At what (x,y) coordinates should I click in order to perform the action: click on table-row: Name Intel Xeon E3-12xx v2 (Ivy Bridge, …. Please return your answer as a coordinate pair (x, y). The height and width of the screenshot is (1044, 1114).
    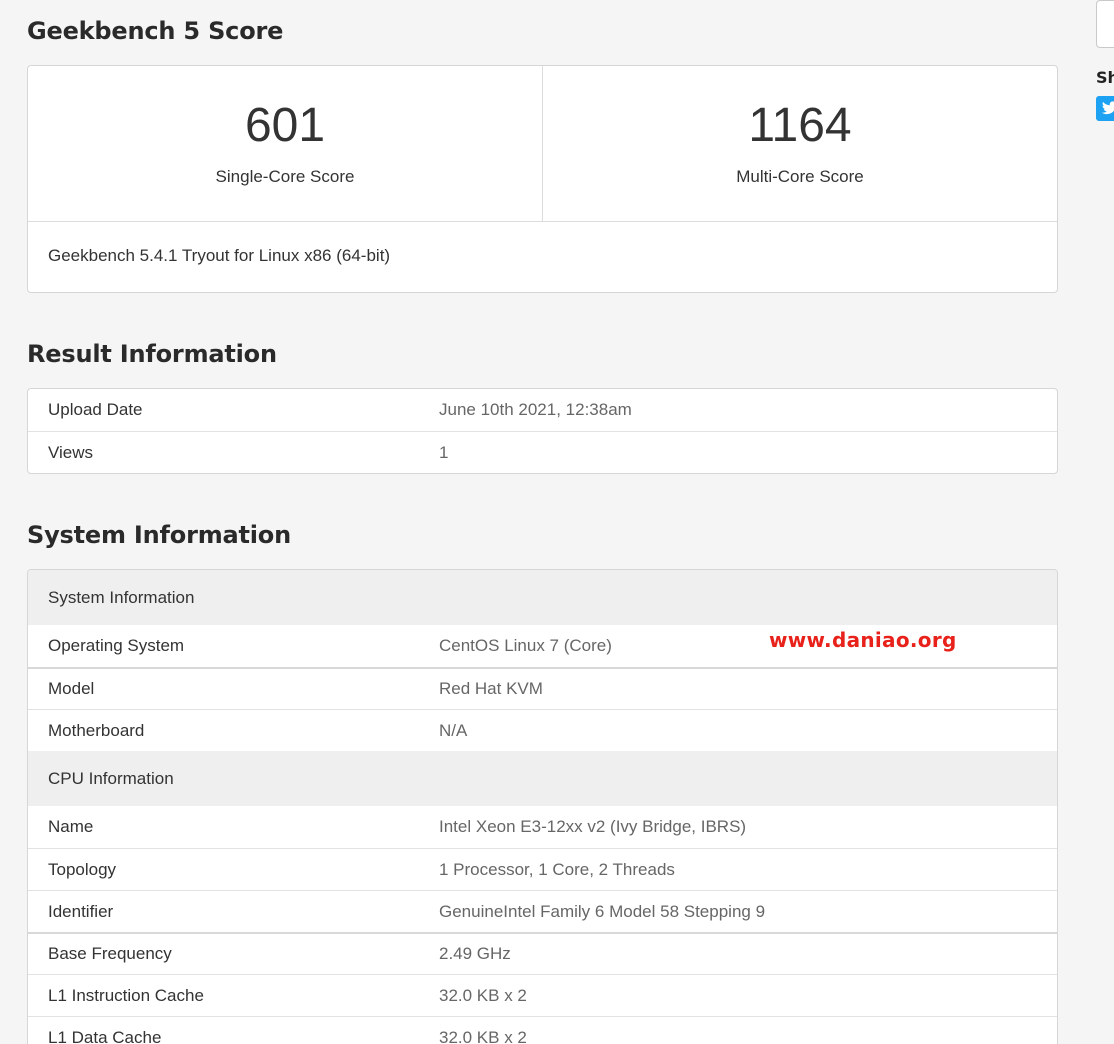
    Looking at the image, I should click on (542, 827).